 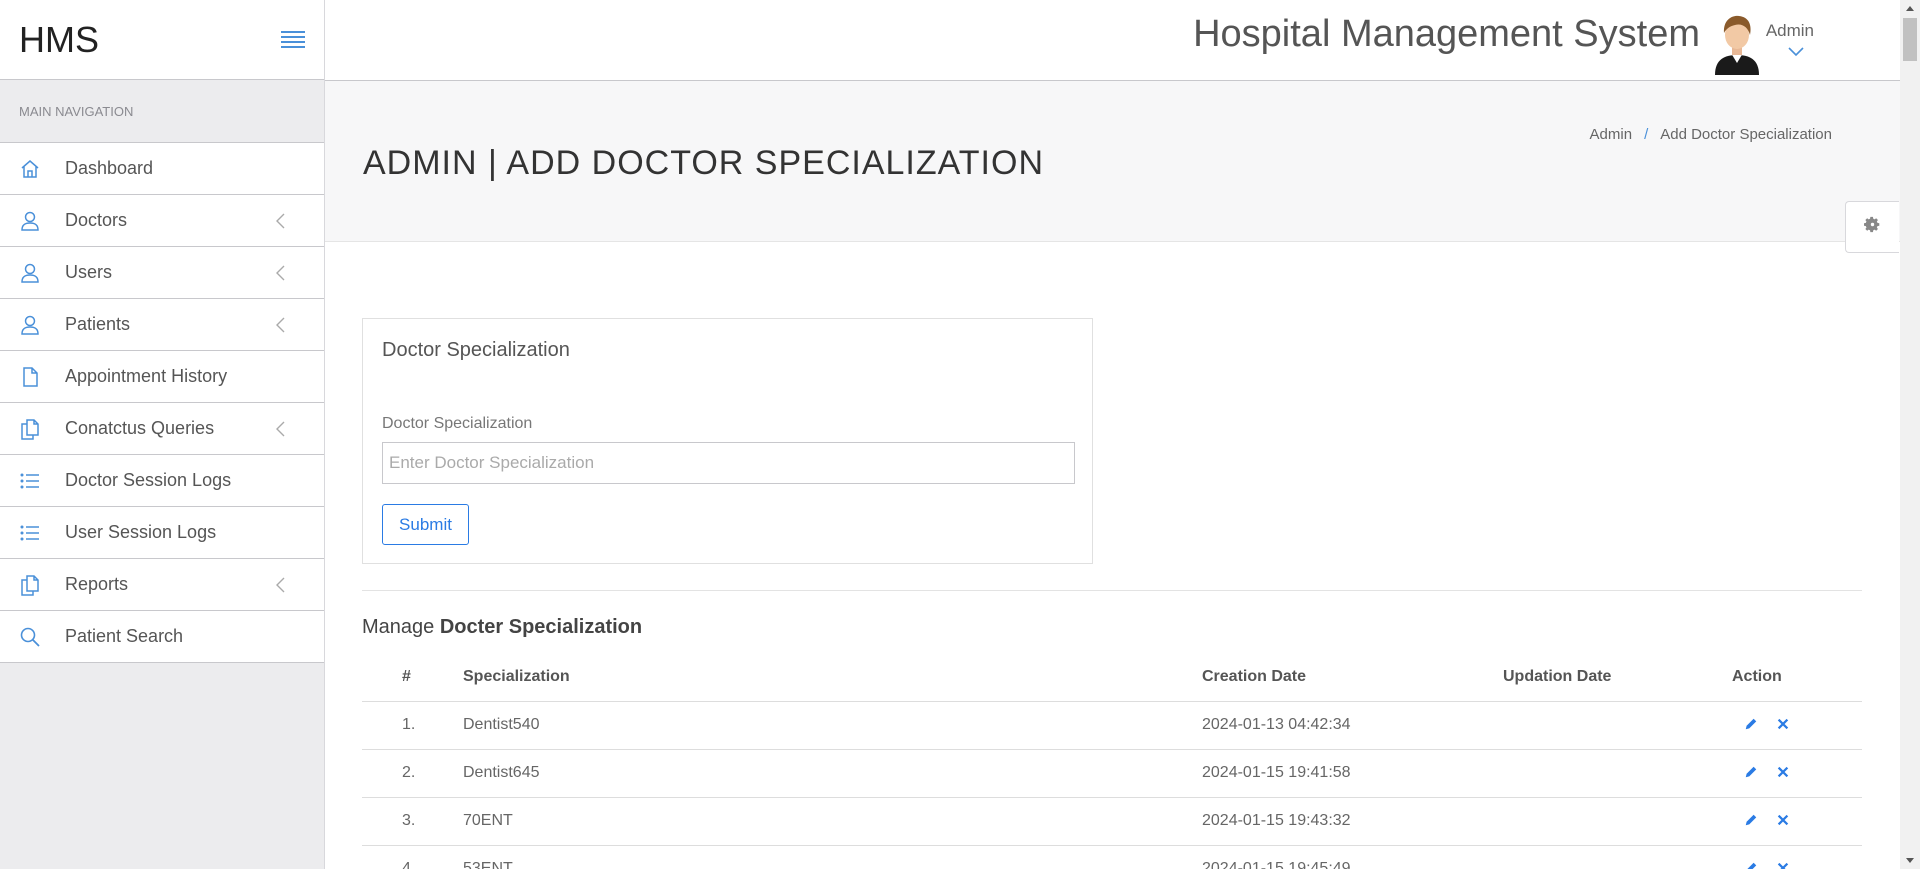 I want to click on sidebar-item-label: Appointment History, so click(x=146, y=376).